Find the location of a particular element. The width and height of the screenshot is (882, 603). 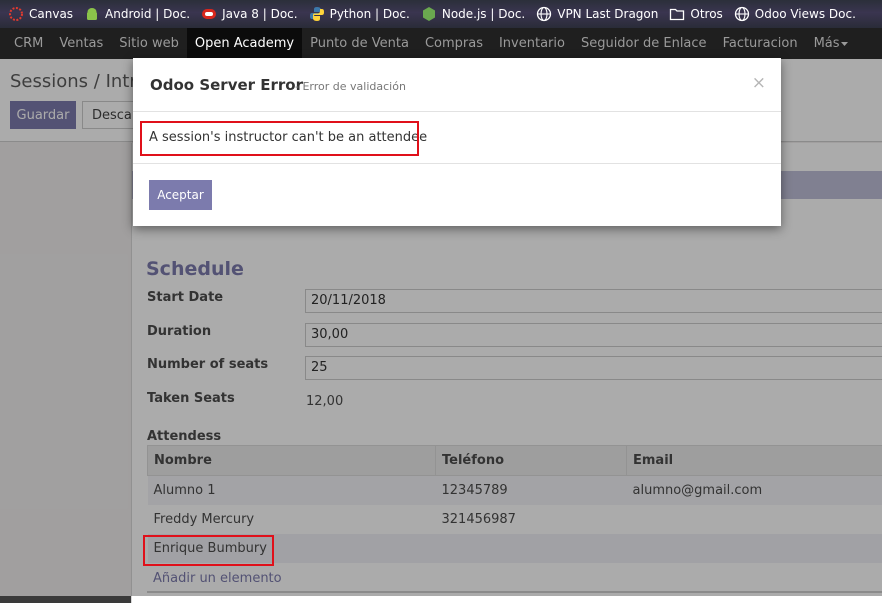

menu-crm: CRM is located at coordinates (28, 43).